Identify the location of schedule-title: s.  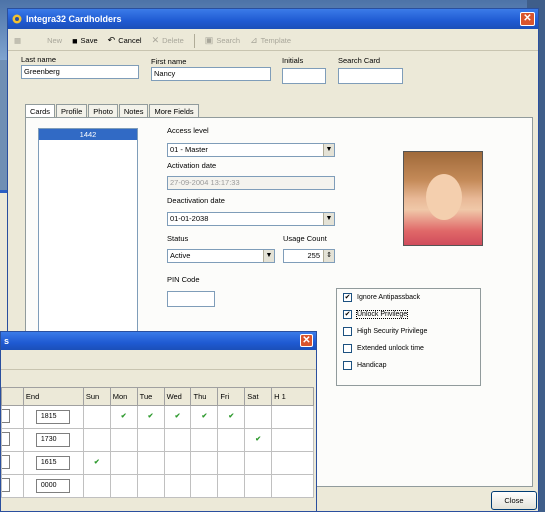
(7, 341).